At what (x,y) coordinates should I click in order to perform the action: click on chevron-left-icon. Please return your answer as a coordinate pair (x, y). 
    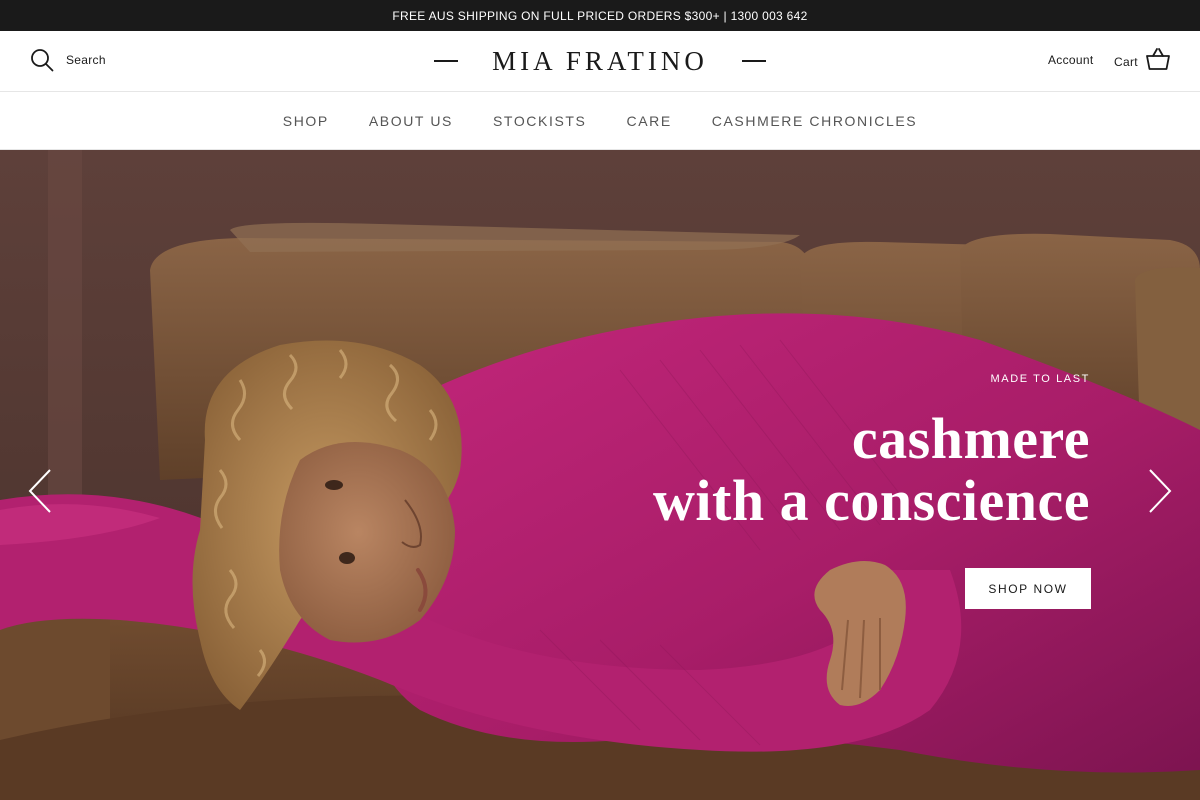
    Looking at the image, I should click on (40, 491).